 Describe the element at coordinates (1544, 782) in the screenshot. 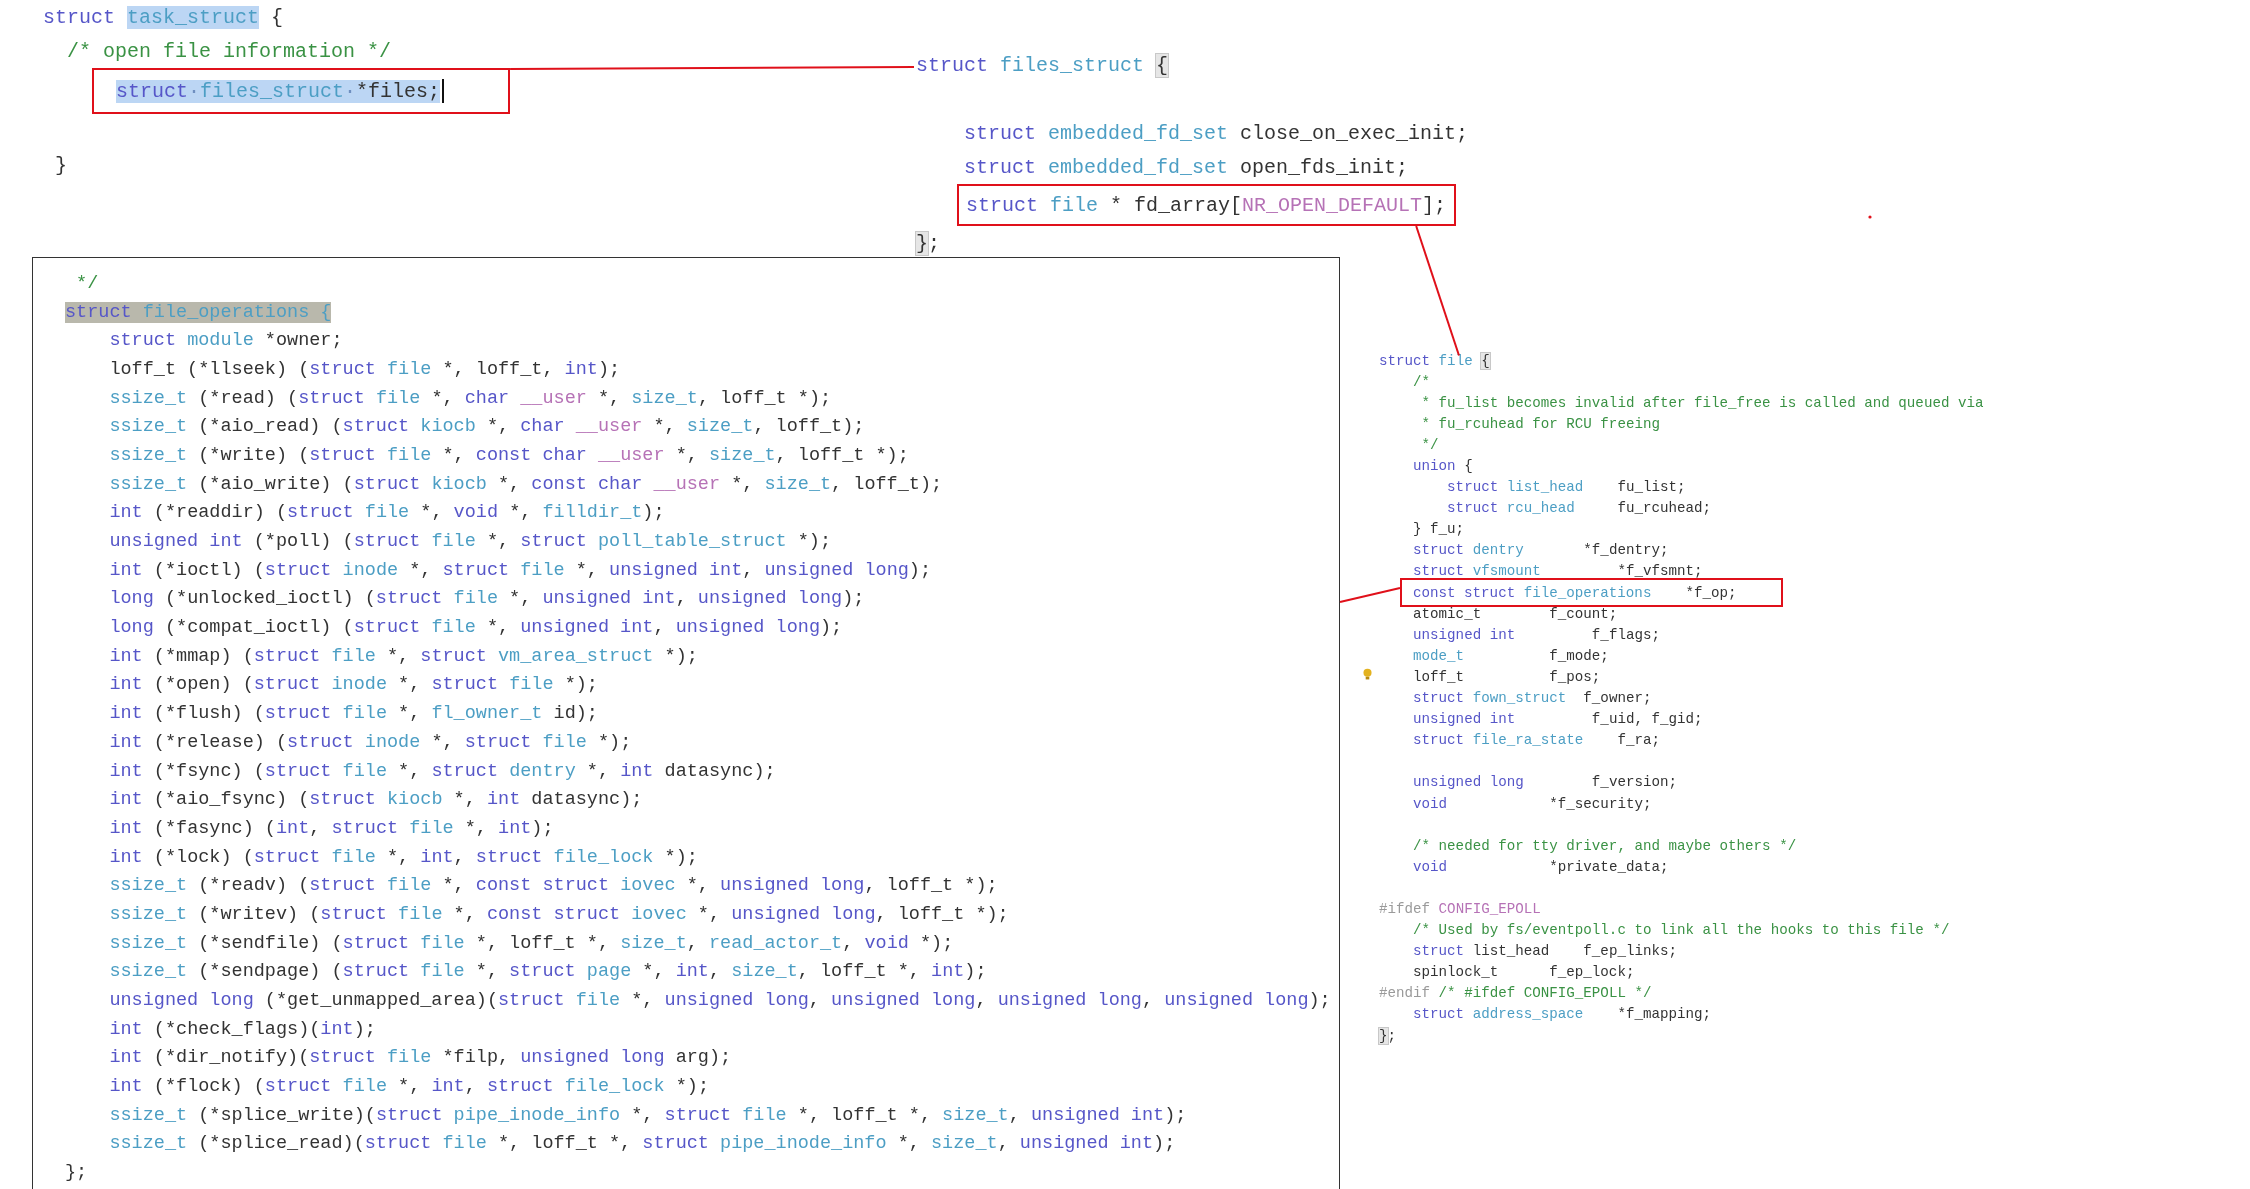

I see `code-line: unsigned long f_version;` at that location.